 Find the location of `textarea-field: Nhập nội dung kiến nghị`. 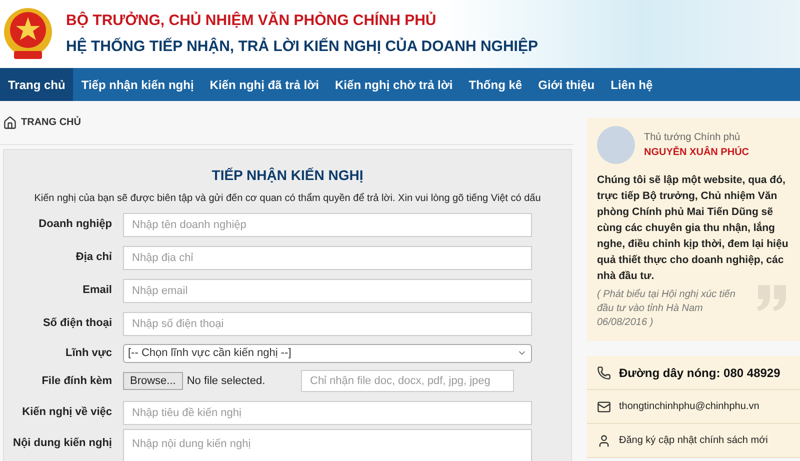

textarea-field: Nhập nội dung kiến nghị is located at coordinates (327, 445).